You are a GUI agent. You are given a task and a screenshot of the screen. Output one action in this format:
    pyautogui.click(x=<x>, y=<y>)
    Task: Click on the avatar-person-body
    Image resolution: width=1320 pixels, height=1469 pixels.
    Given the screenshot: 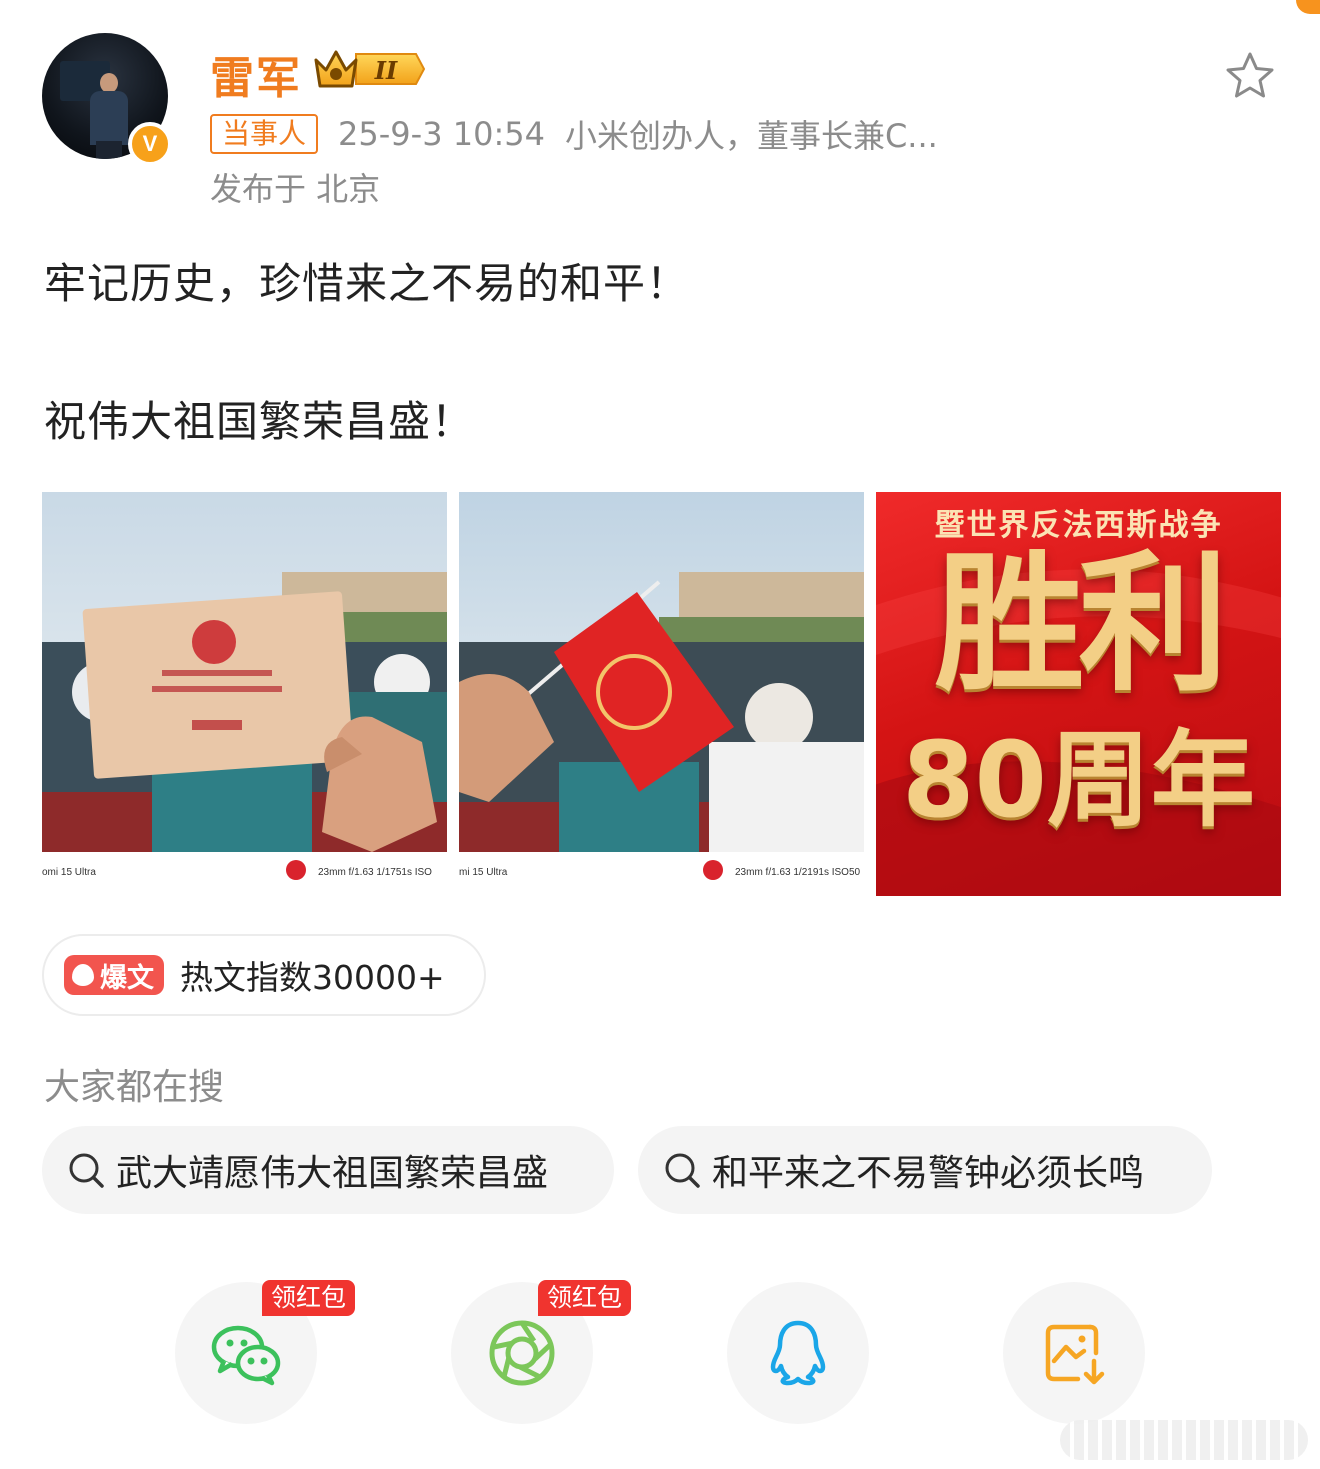 What is the action you would take?
    pyautogui.click(x=109, y=118)
    